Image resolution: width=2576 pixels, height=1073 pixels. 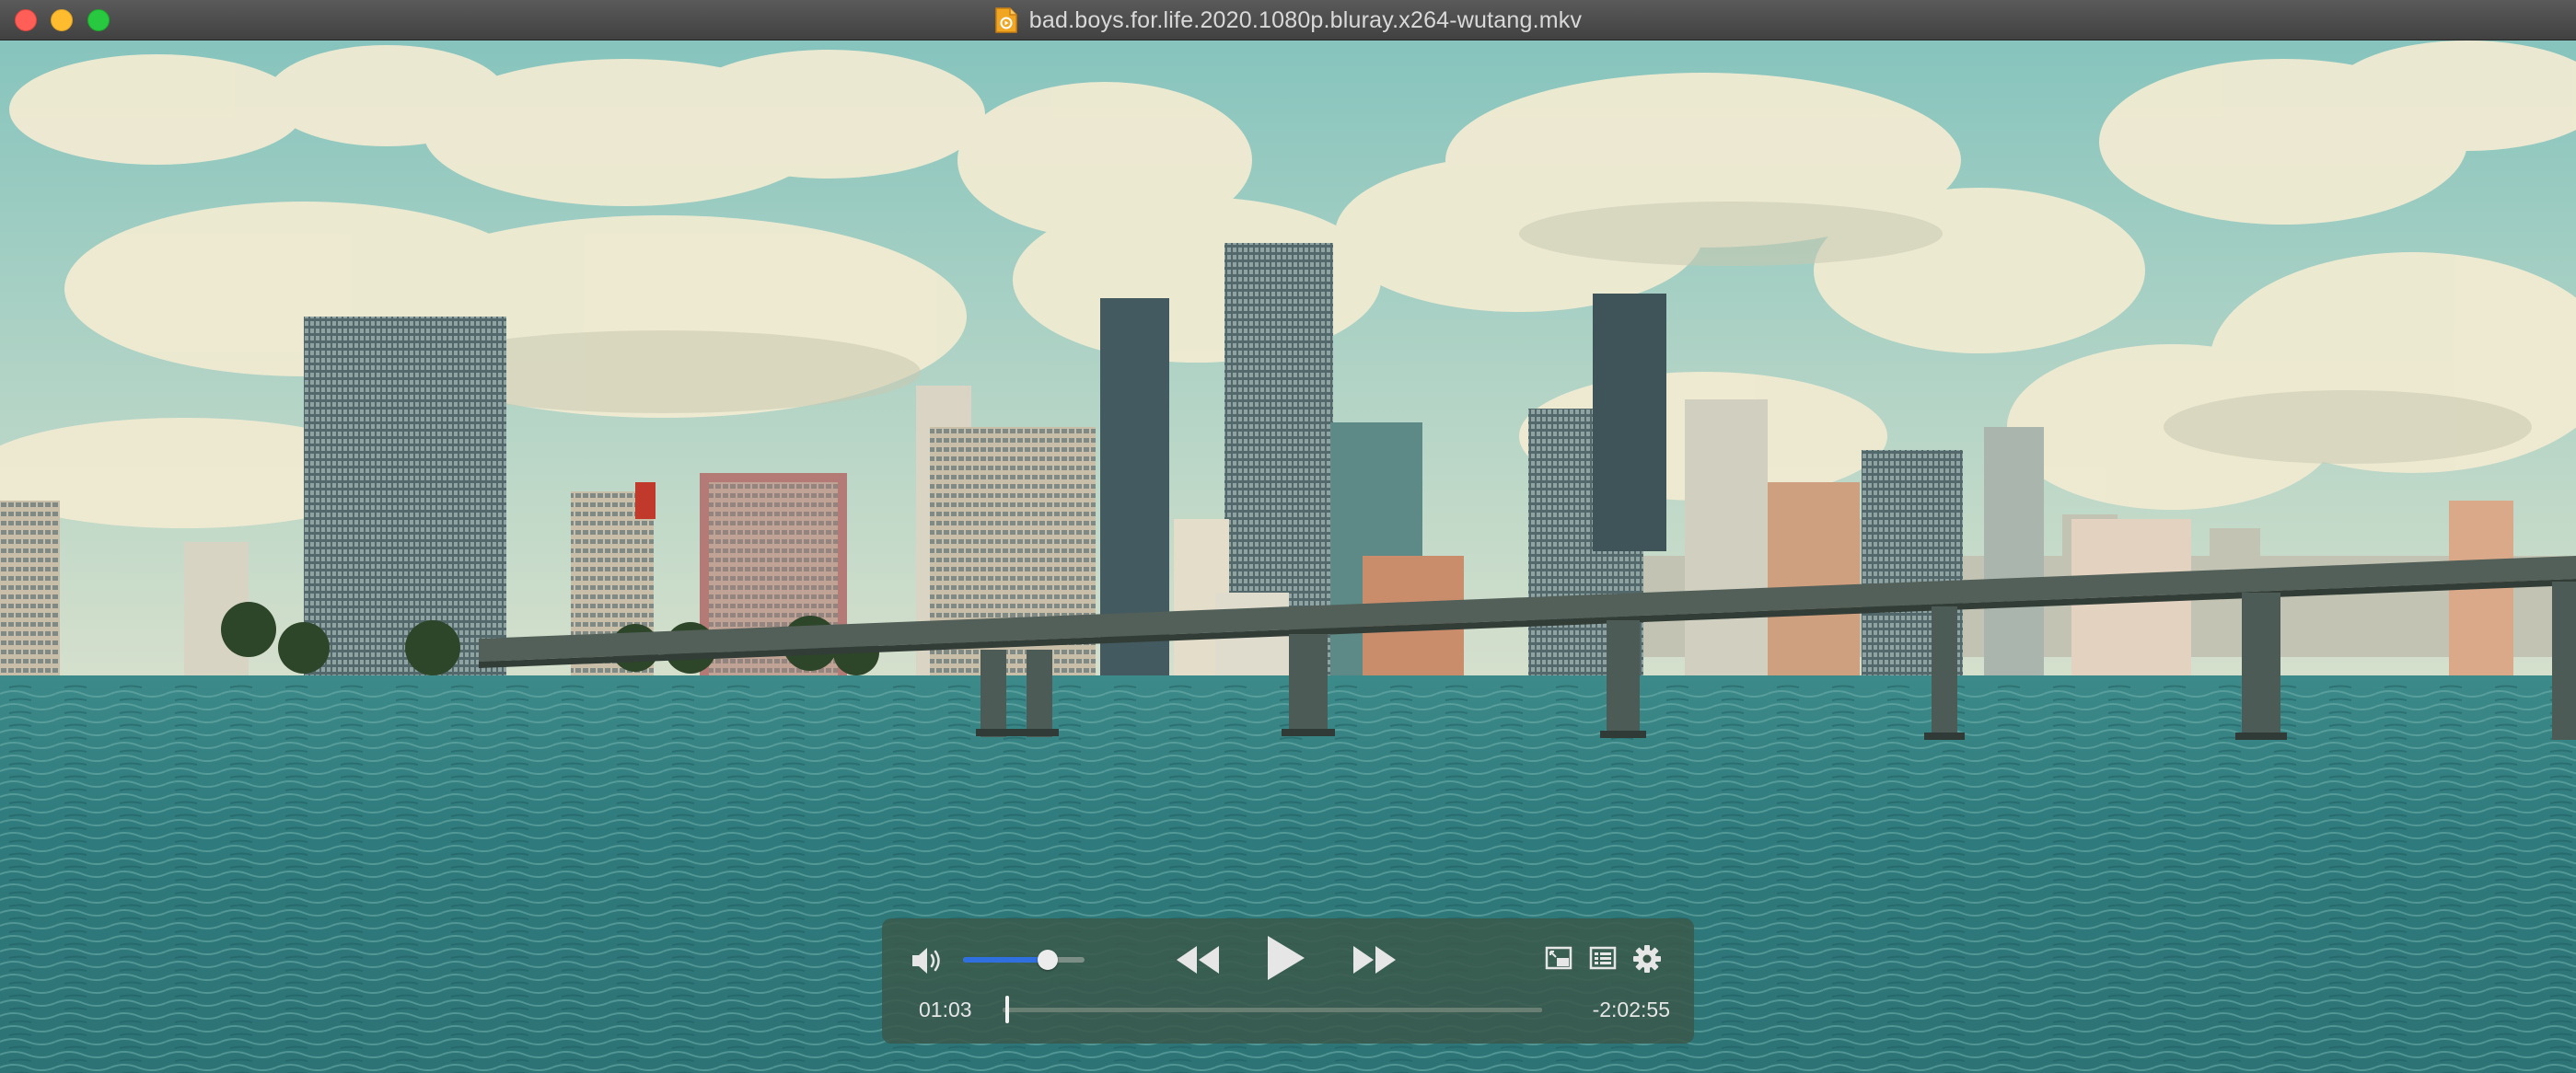 What do you see at coordinates (1006, 20) in the screenshot?
I see `video-file-icon` at bounding box center [1006, 20].